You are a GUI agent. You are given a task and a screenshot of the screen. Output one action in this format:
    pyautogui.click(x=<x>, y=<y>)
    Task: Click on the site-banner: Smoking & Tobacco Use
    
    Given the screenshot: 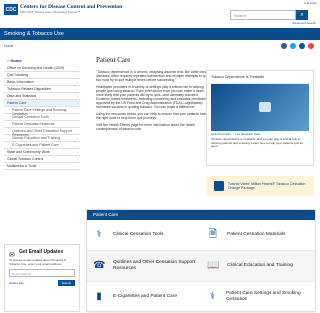 What is the action you would take?
    pyautogui.click(x=160, y=34)
    